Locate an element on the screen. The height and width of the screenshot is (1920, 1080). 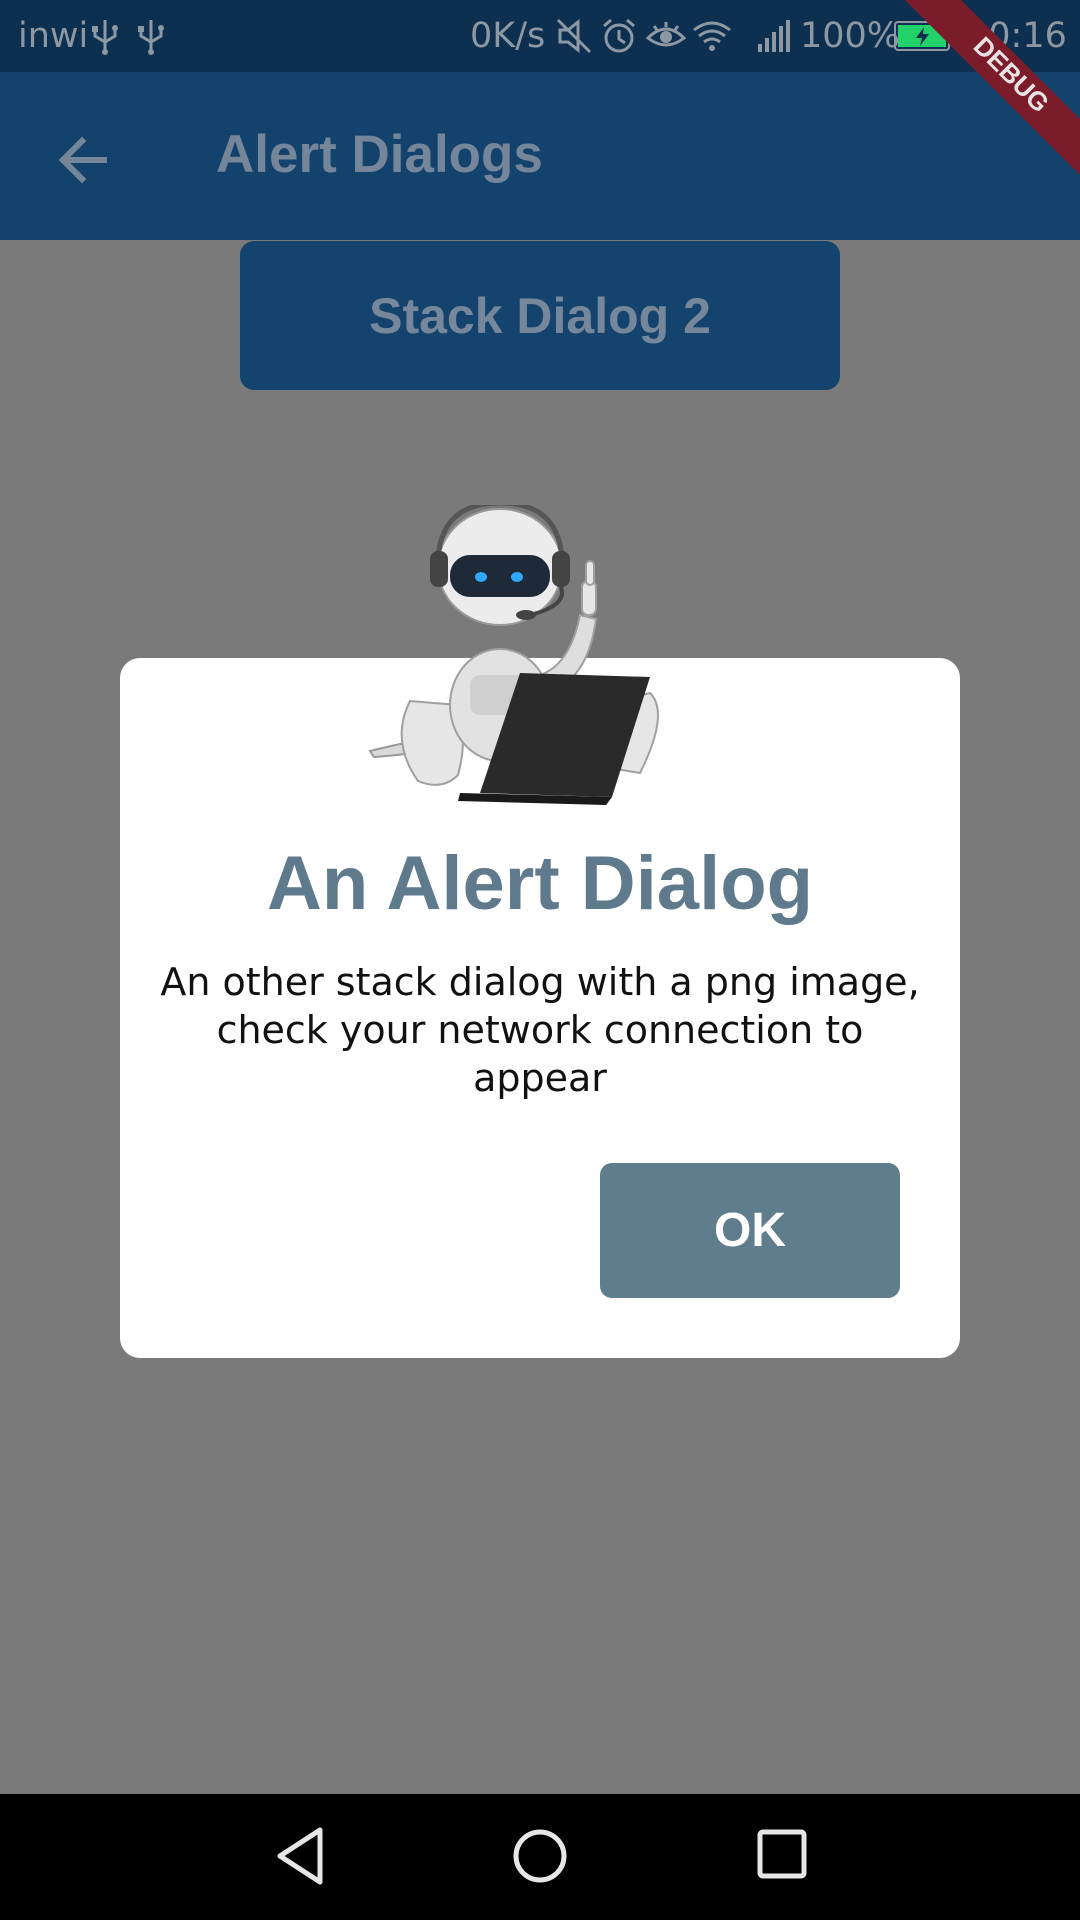
eye-icon is located at coordinates (666, 36).